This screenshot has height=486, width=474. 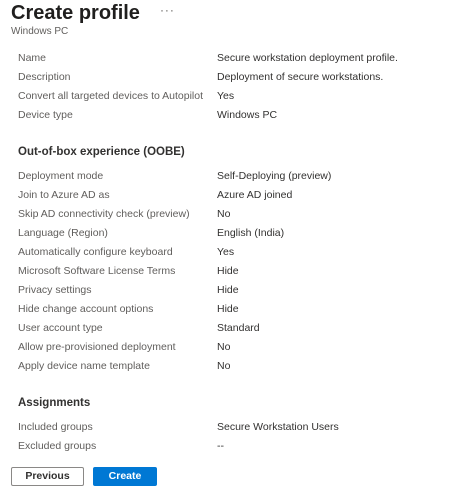 I want to click on row-label: Language (Region), so click(x=63, y=233).